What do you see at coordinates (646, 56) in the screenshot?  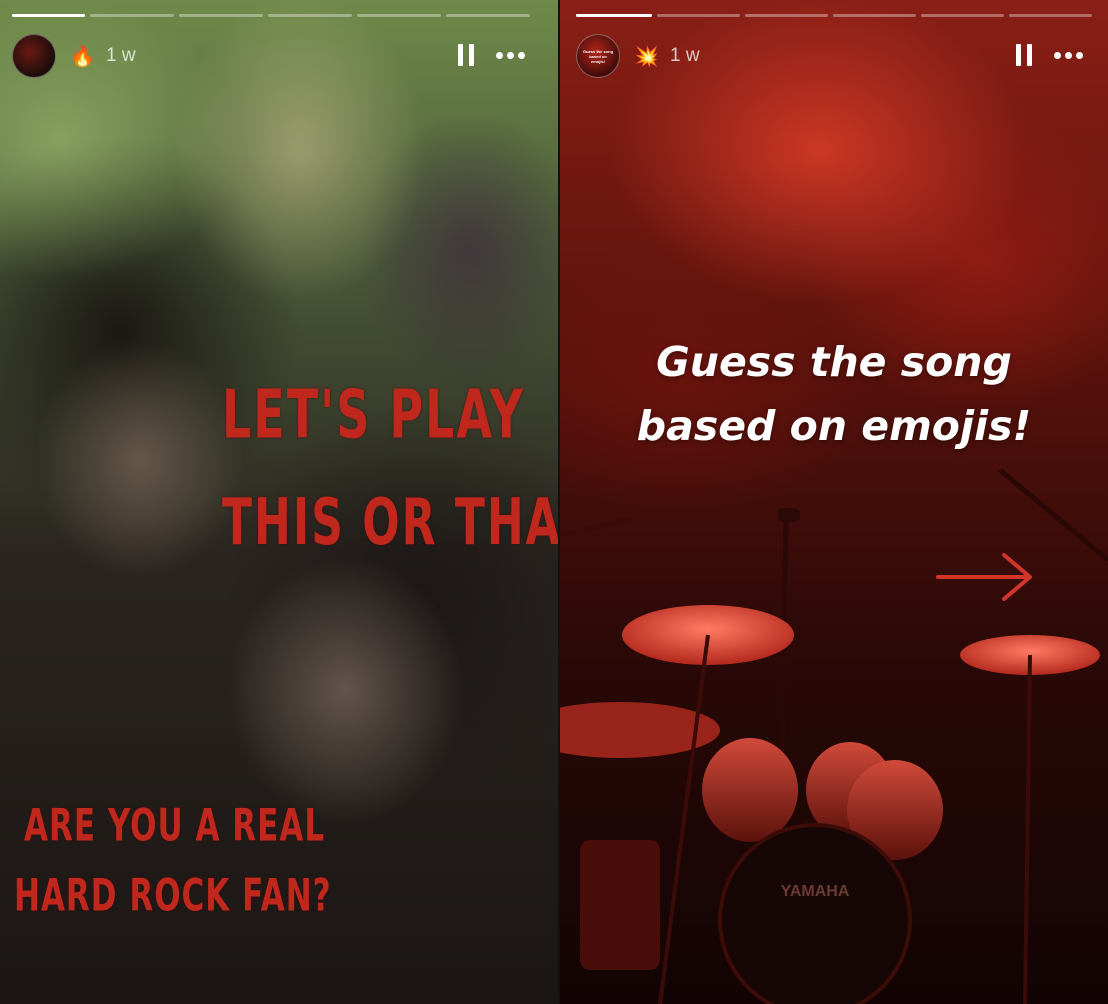 I see `explosion-emoji: 💥` at bounding box center [646, 56].